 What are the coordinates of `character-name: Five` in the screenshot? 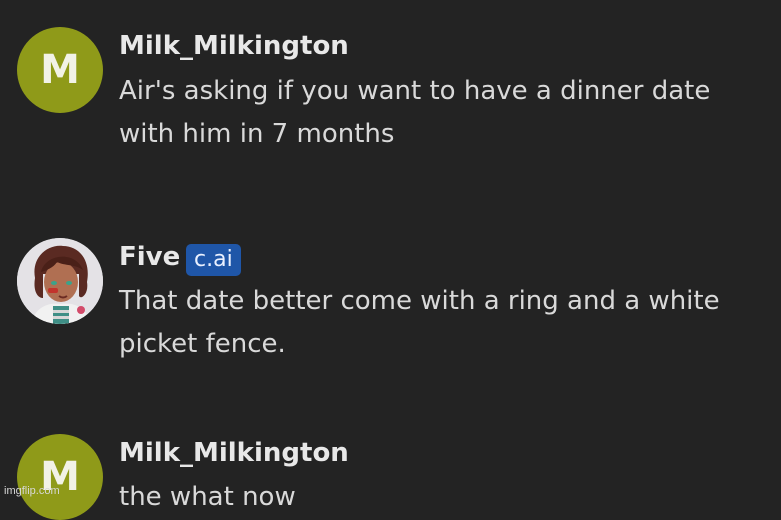 It's located at (149, 257).